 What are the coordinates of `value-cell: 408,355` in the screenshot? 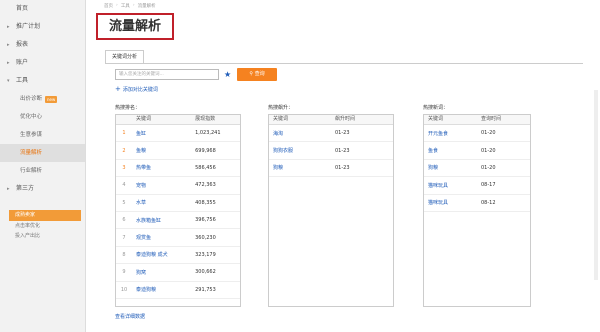 It's located at (215, 203).